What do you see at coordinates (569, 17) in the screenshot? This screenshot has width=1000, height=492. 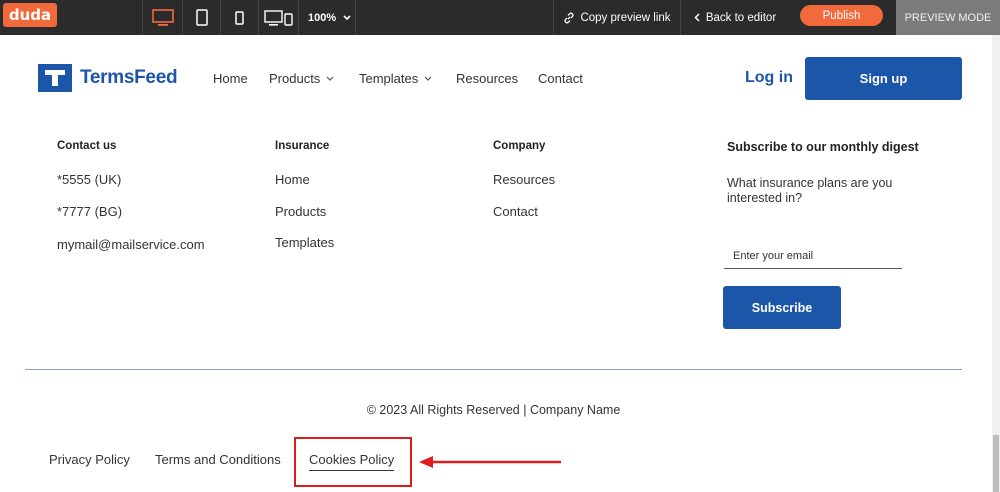 I see `link-icon` at bounding box center [569, 17].